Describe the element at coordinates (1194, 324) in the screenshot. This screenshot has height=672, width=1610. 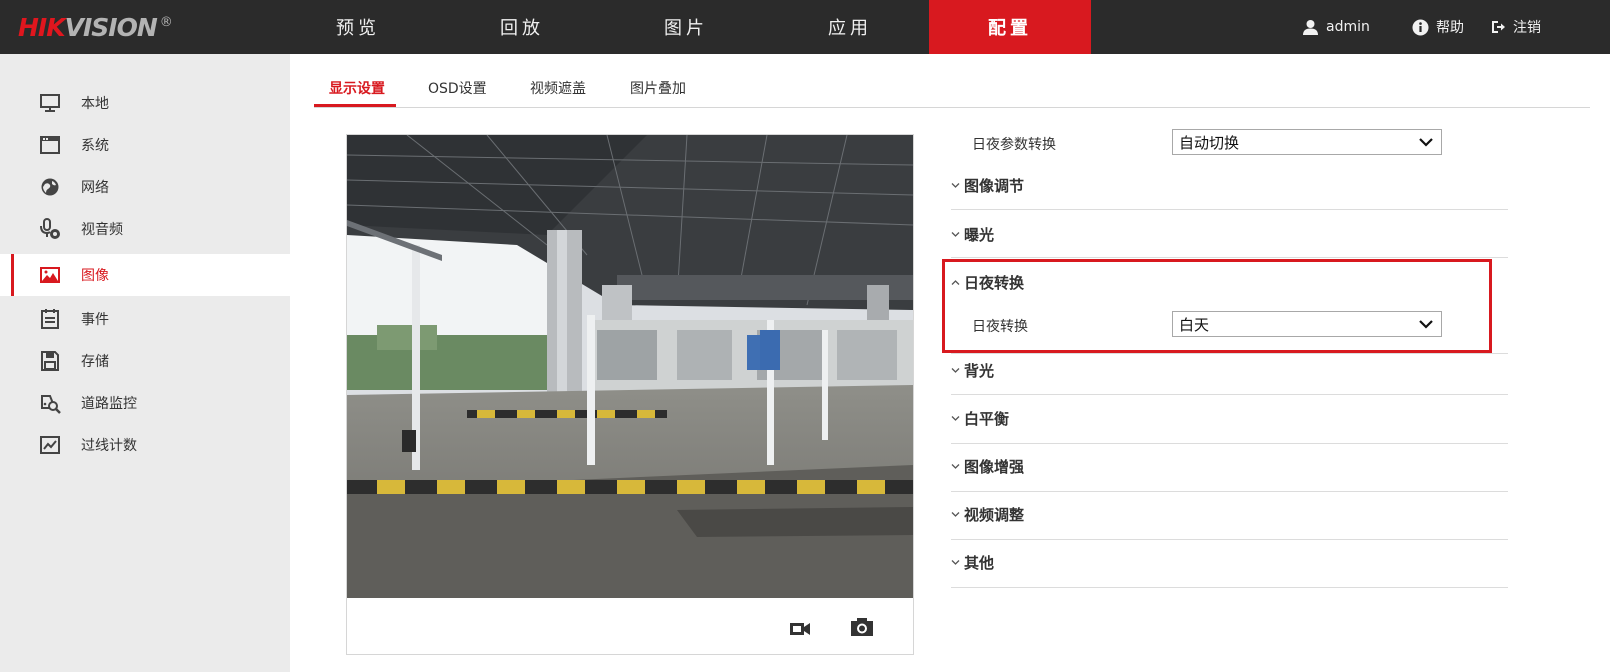
I see `day-night-switch-value: 白天` at that location.